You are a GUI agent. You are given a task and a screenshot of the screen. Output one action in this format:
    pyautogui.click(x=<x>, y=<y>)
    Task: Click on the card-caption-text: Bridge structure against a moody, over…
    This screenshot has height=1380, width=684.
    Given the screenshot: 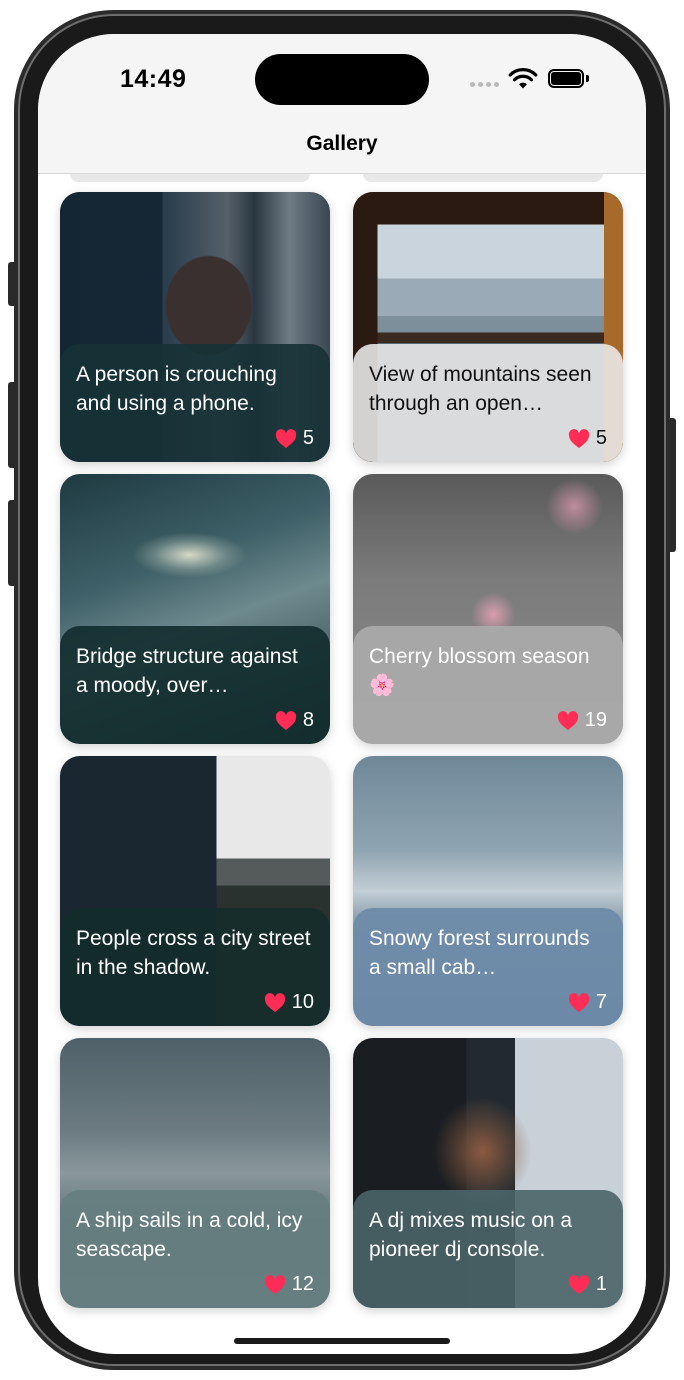 What is the action you would take?
    pyautogui.click(x=187, y=671)
    